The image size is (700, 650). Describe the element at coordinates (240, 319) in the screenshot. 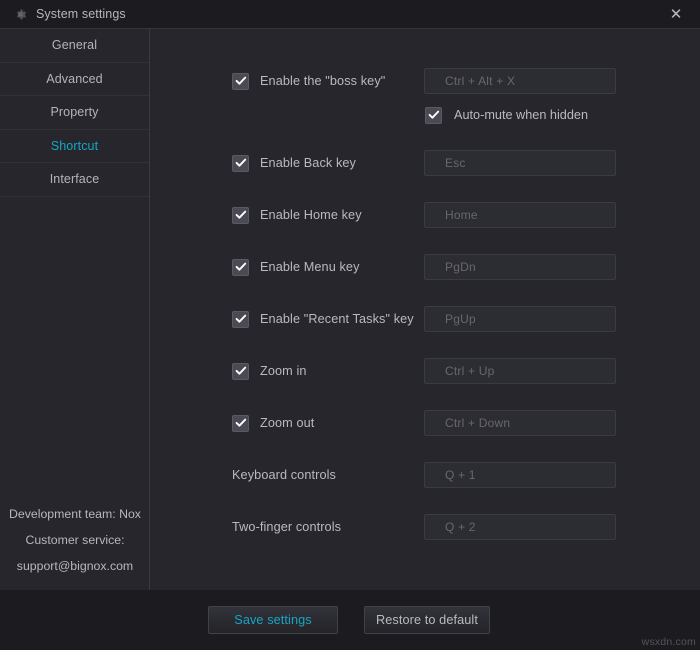

I see `enable-recent-tasks-key-checkbox` at that location.